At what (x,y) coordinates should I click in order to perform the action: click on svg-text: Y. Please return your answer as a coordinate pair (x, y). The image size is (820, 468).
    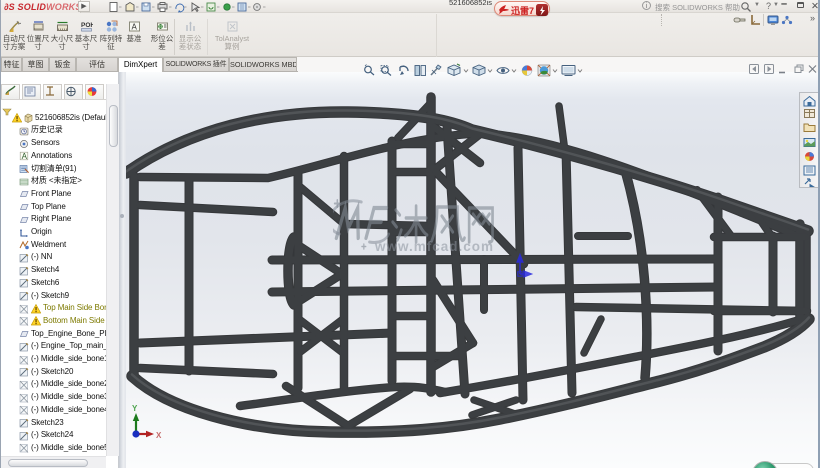
    Looking at the image, I should click on (135, 408).